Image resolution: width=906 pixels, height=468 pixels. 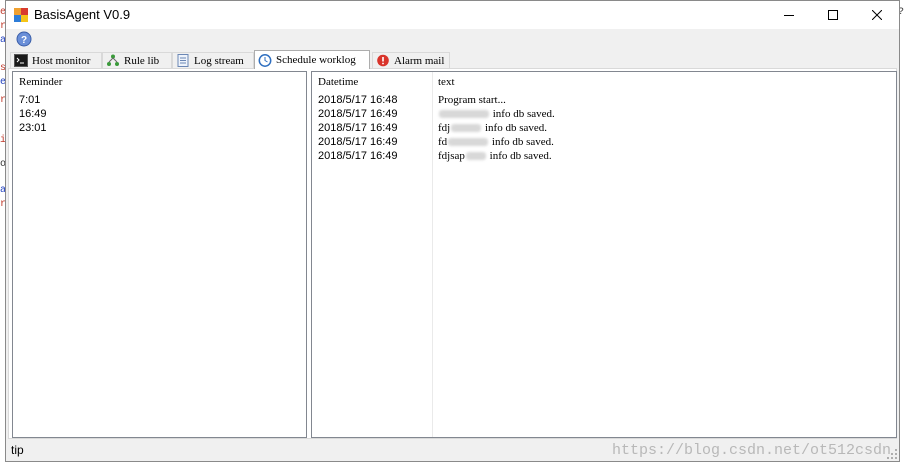 What do you see at coordinates (33, 114) in the screenshot?
I see `reminder-time: 16:49` at bounding box center [33, 114].